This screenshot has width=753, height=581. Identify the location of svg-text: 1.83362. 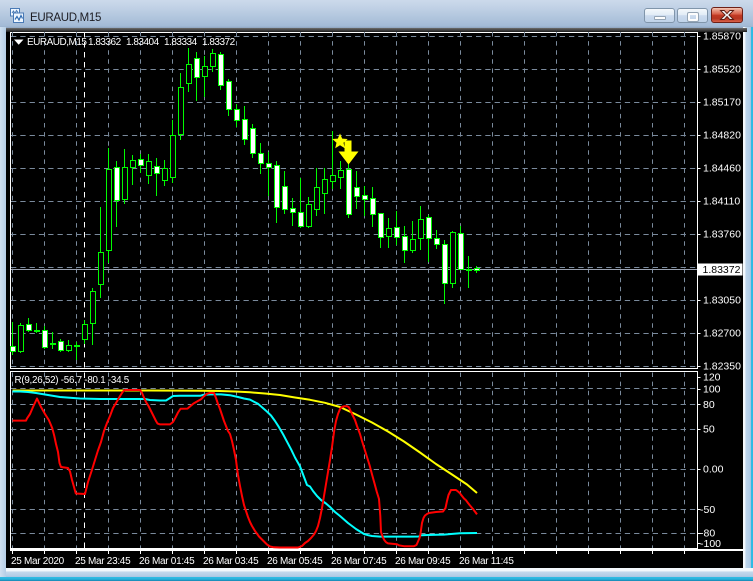
(105, 42).